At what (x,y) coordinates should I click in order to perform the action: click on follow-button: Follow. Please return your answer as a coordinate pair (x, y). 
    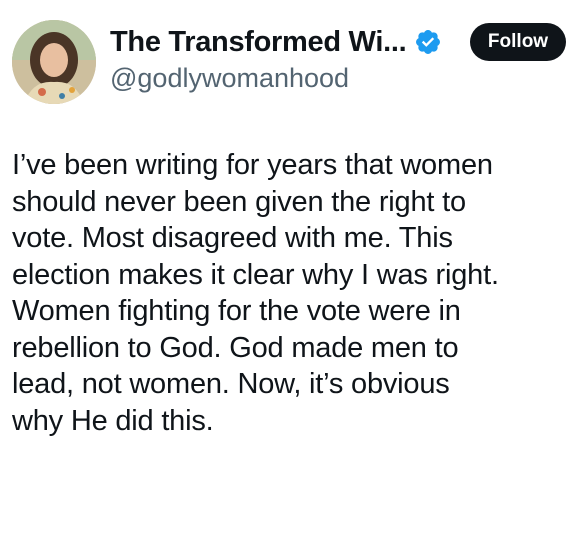
    Looking at the image, I should click on (518, 42).